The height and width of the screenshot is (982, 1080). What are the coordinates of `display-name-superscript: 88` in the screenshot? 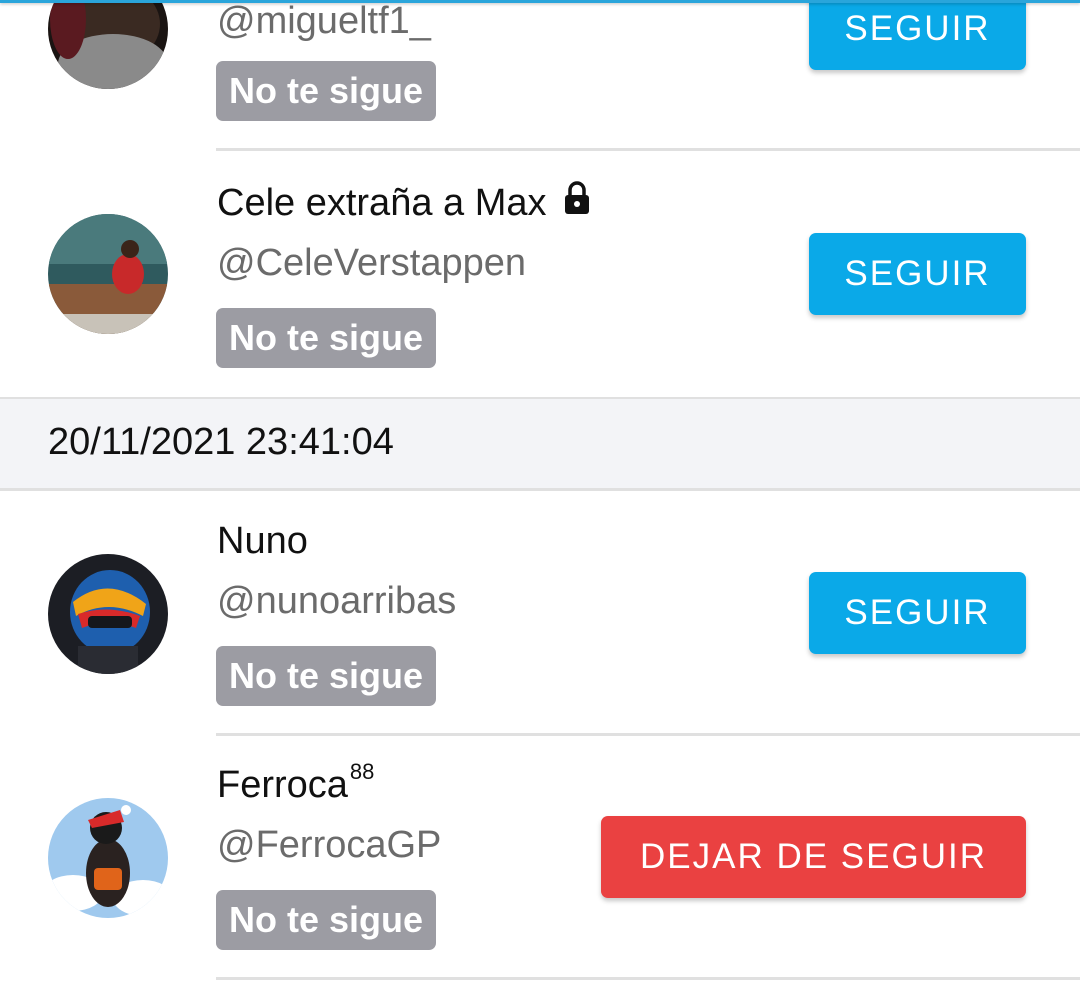 It's located at (362, 771).